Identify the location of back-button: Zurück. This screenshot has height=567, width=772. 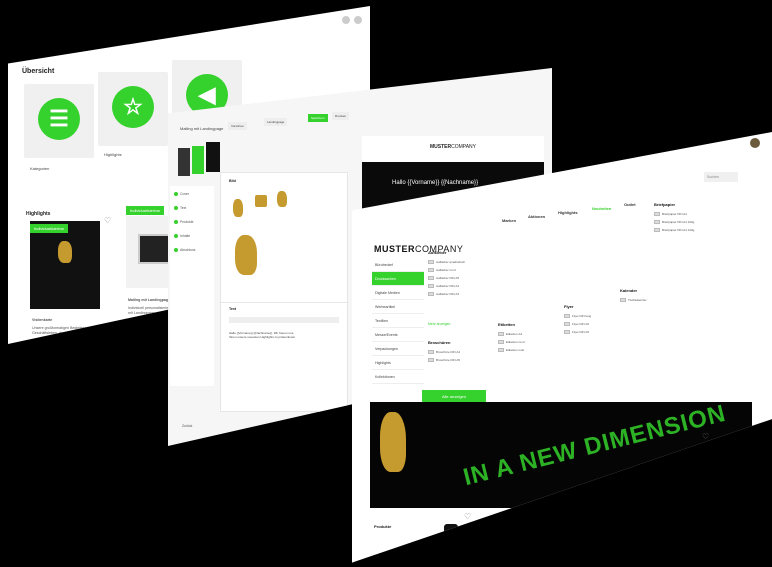
(187, 426).